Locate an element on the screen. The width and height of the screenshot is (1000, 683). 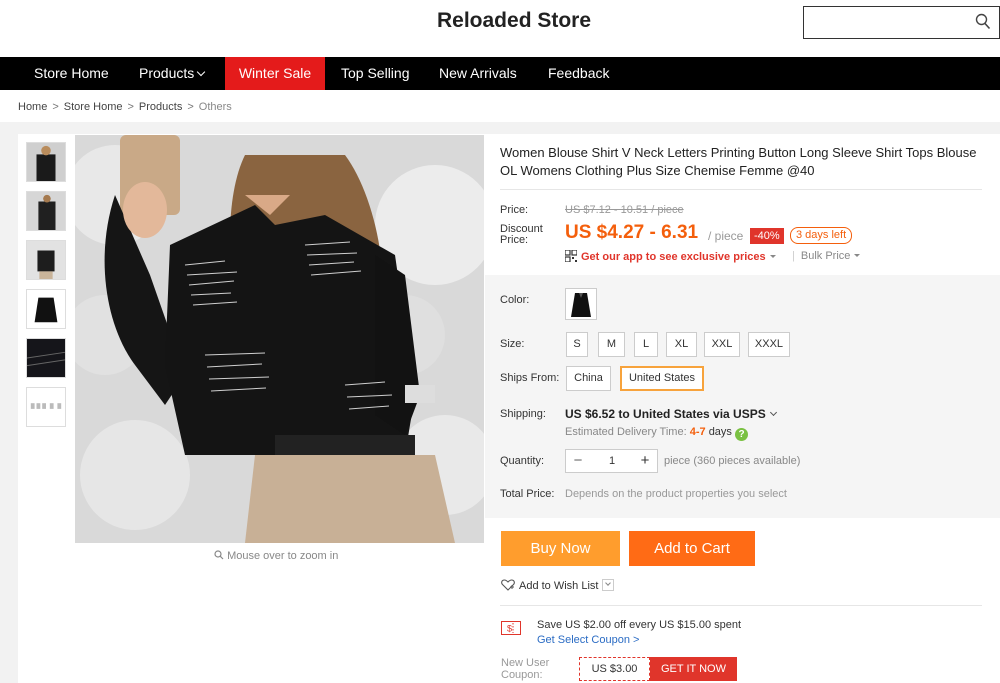
discount-price: US $4.27 - 6.31 is located at coordinates (632, 232).